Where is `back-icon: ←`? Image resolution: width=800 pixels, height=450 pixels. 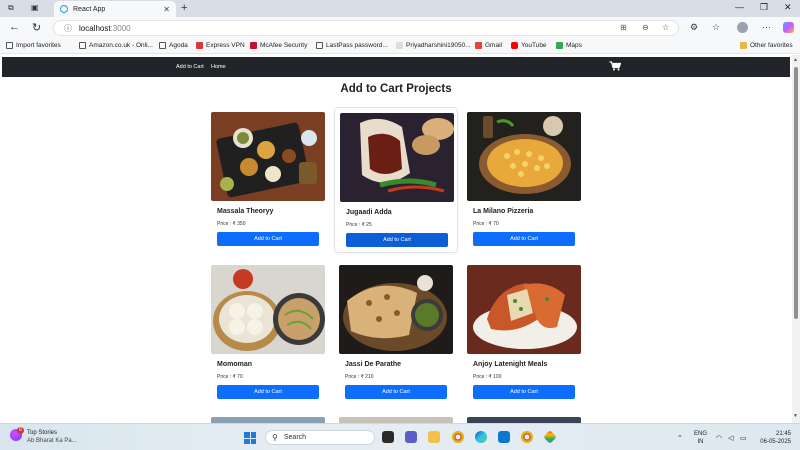
back-icon: ← is located at coordinates (14, 27).